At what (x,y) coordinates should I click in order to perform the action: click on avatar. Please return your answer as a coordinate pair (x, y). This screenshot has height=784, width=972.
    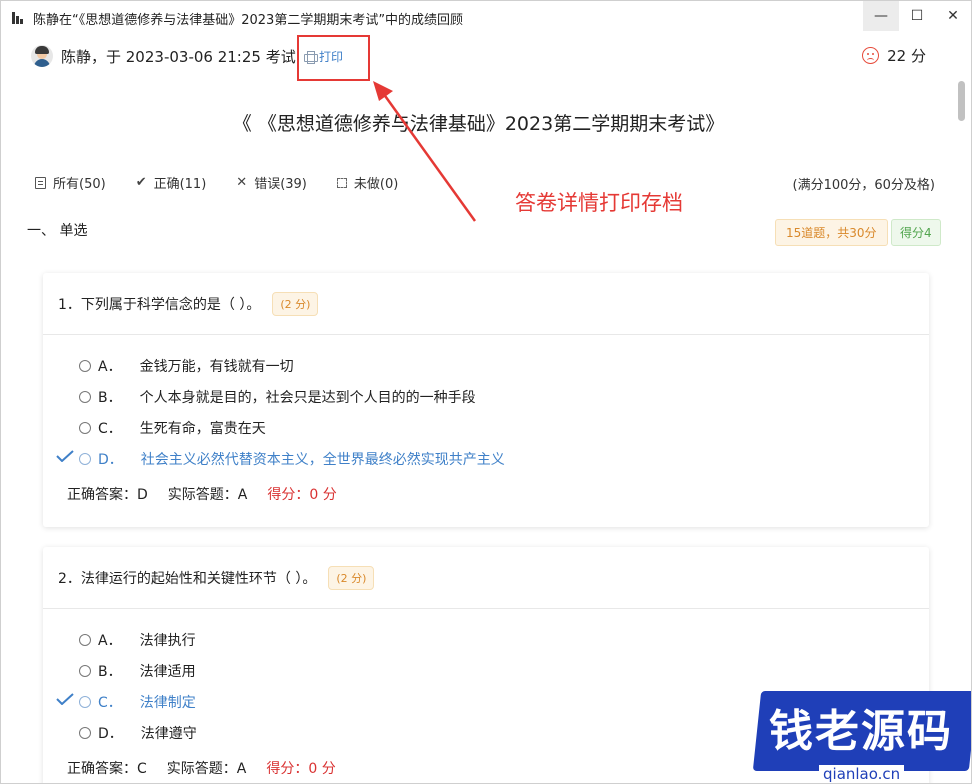
    Looking at the image, I should click on (42, 56).